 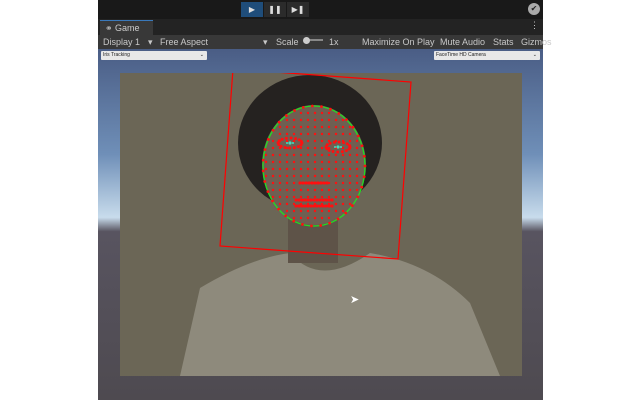 What do you see at coordinates (534, 9) in the screenshot?
I see `account-icon: ✔` at bounding box center [534, 9].